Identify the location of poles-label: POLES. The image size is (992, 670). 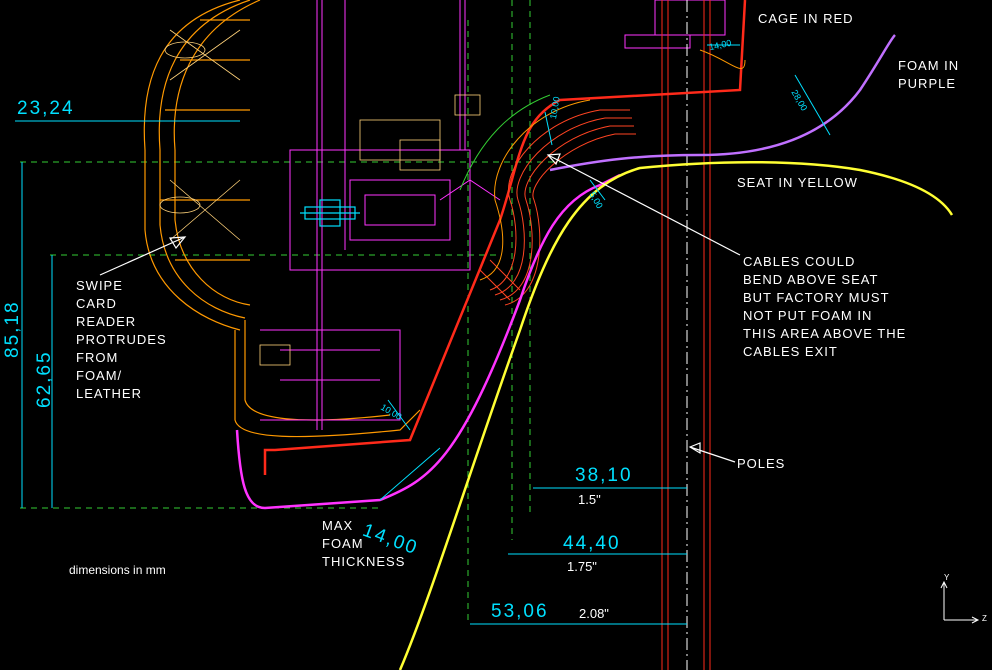
(761, 463).